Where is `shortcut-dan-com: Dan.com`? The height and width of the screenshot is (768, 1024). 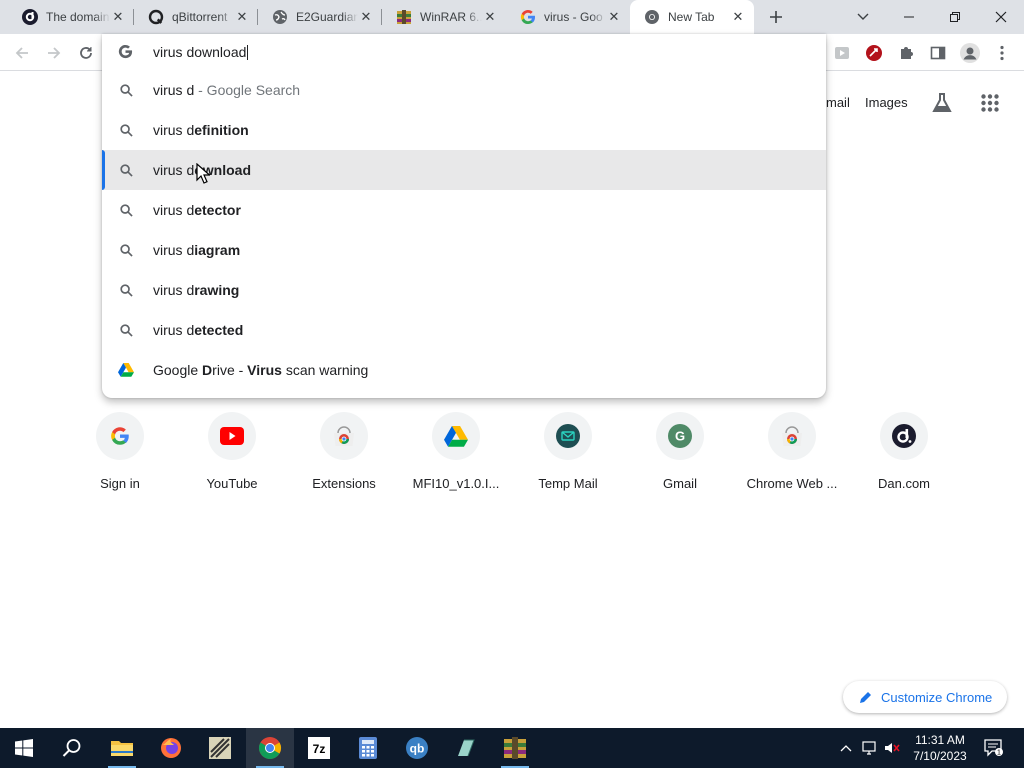
shortcut-dan-com: Dan.com is located at coordinates (904, 456).